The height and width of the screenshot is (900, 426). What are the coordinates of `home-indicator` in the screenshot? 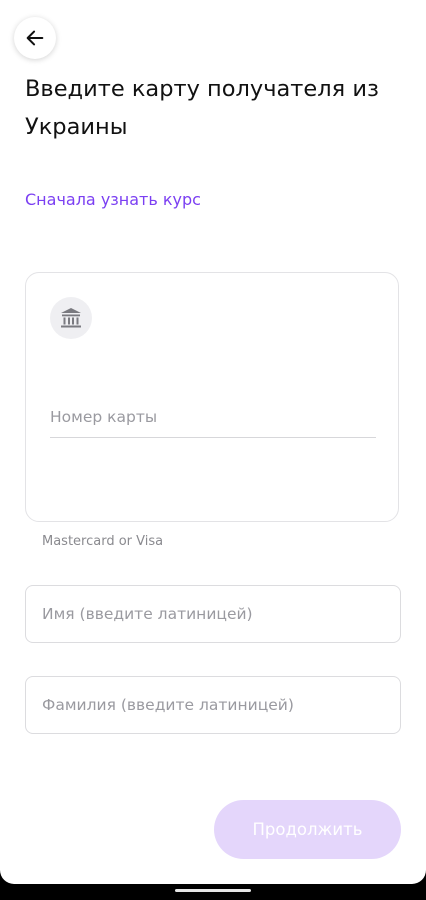 It's located at (213, 890).